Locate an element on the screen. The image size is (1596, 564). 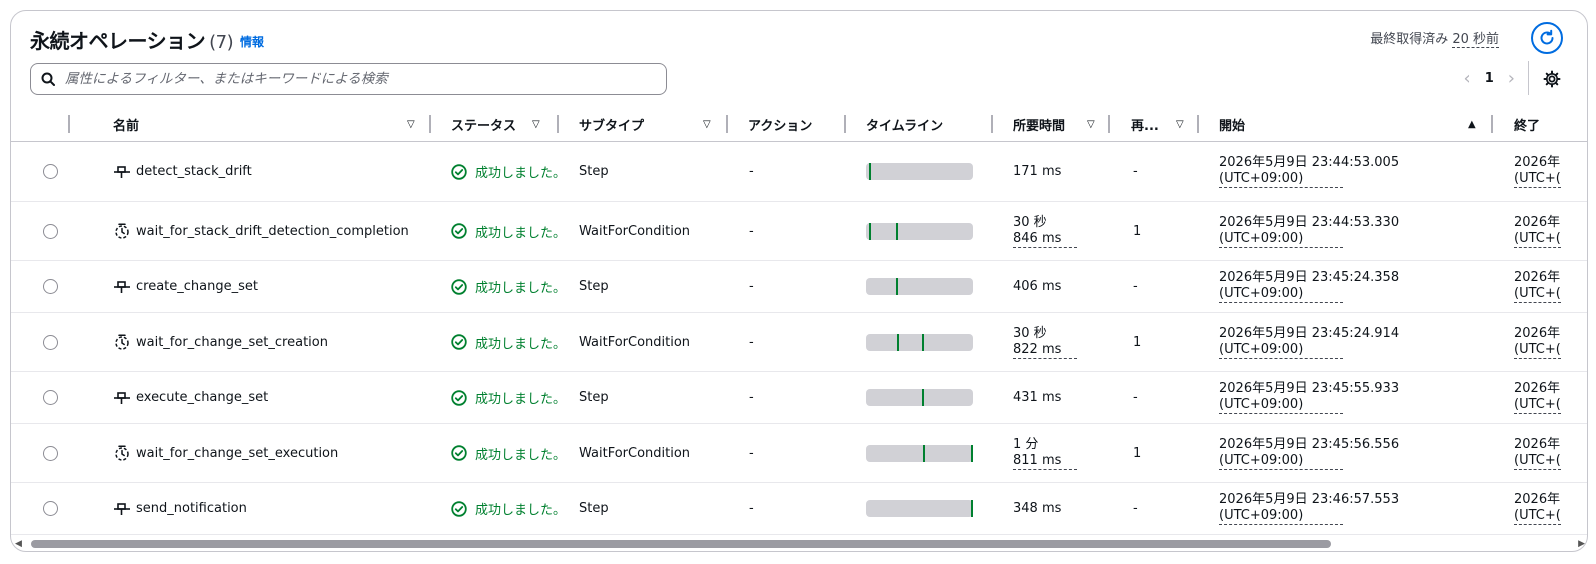
sort-ascending-icon: ▲ is located at coordinates (1472, 124).